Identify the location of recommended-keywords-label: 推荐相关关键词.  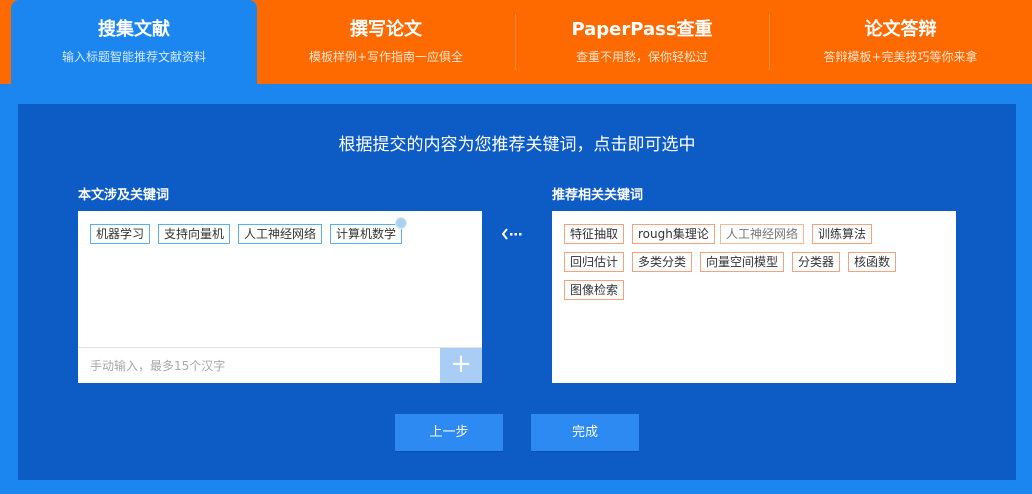
(598, 195).